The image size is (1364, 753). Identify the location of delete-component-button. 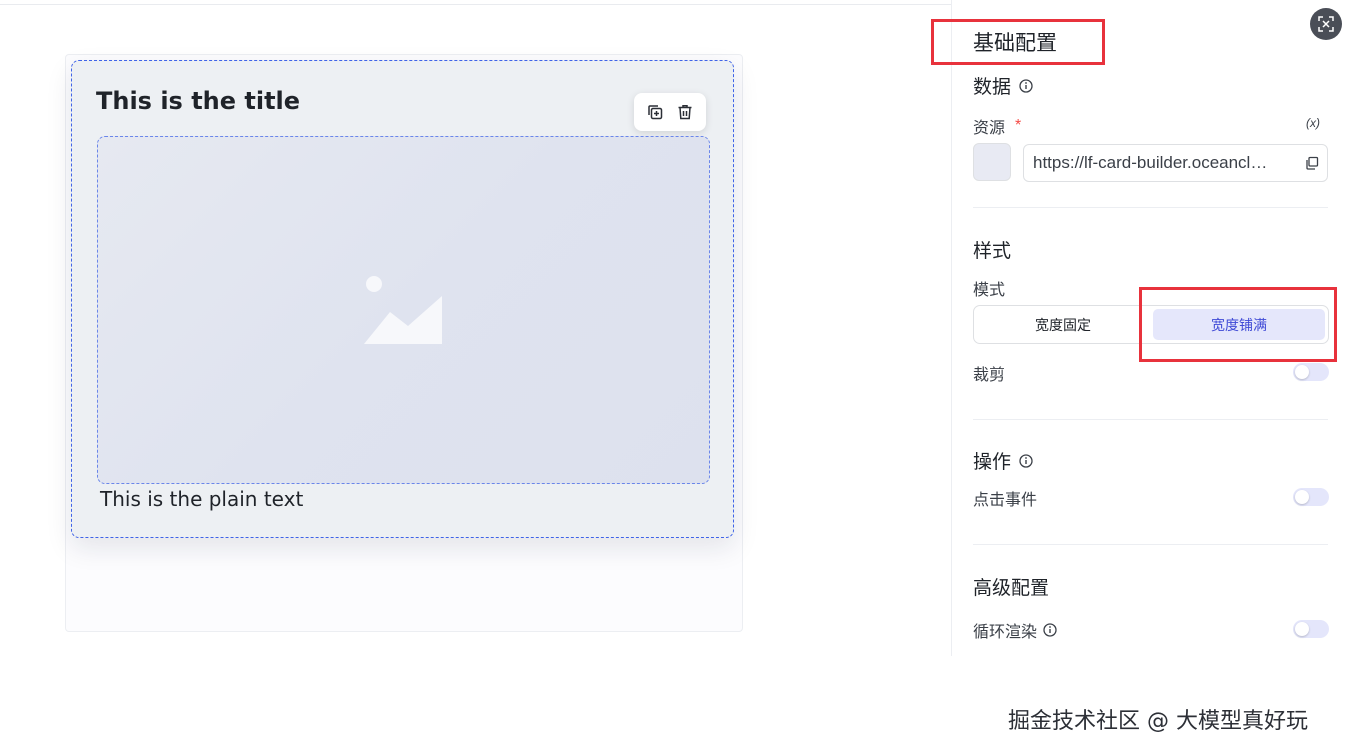
(685, 112).